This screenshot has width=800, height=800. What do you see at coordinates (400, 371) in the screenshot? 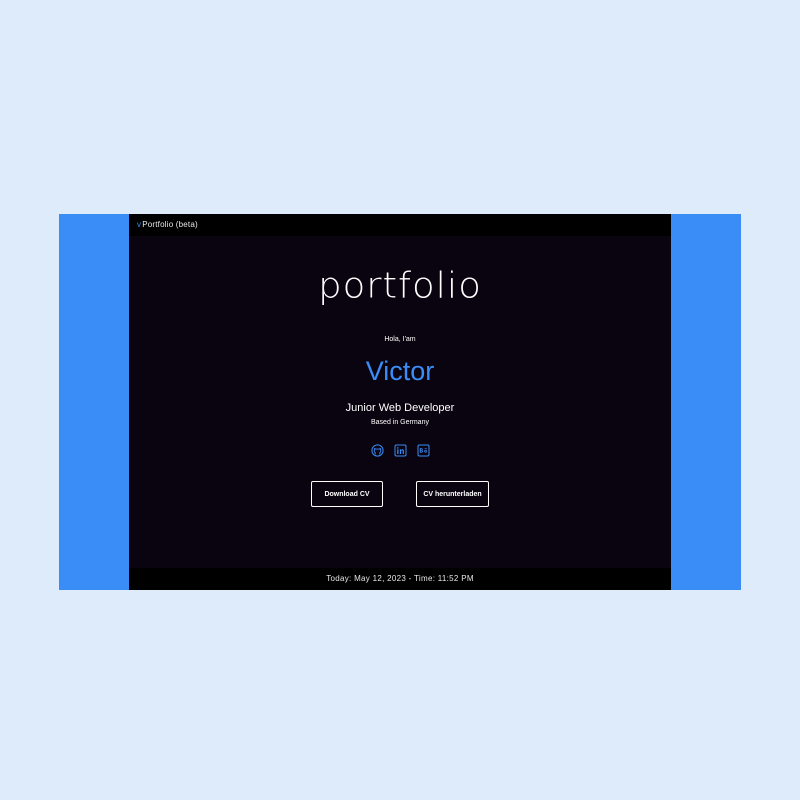
I see `hero-name: Victor` at bounding box center [400, 371].